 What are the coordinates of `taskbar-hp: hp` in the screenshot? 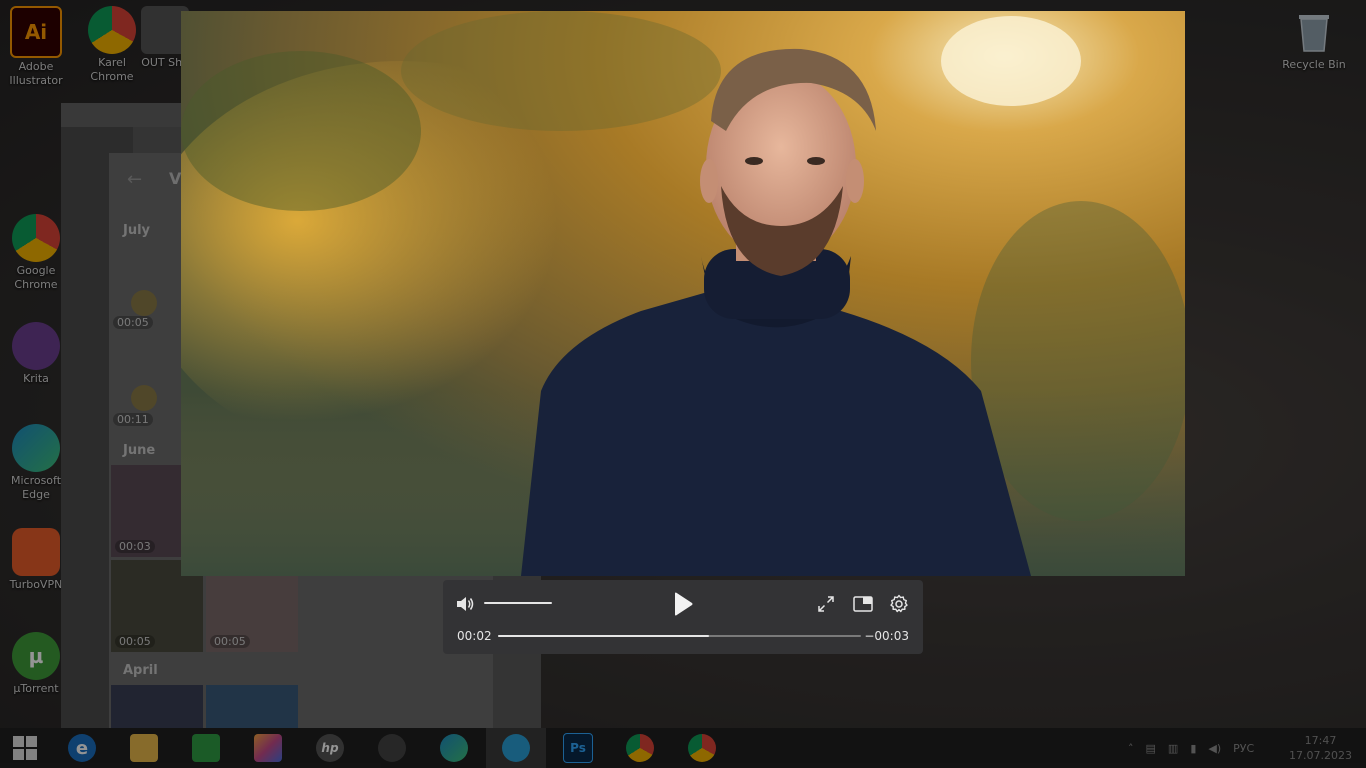 It's located at (330, 748).